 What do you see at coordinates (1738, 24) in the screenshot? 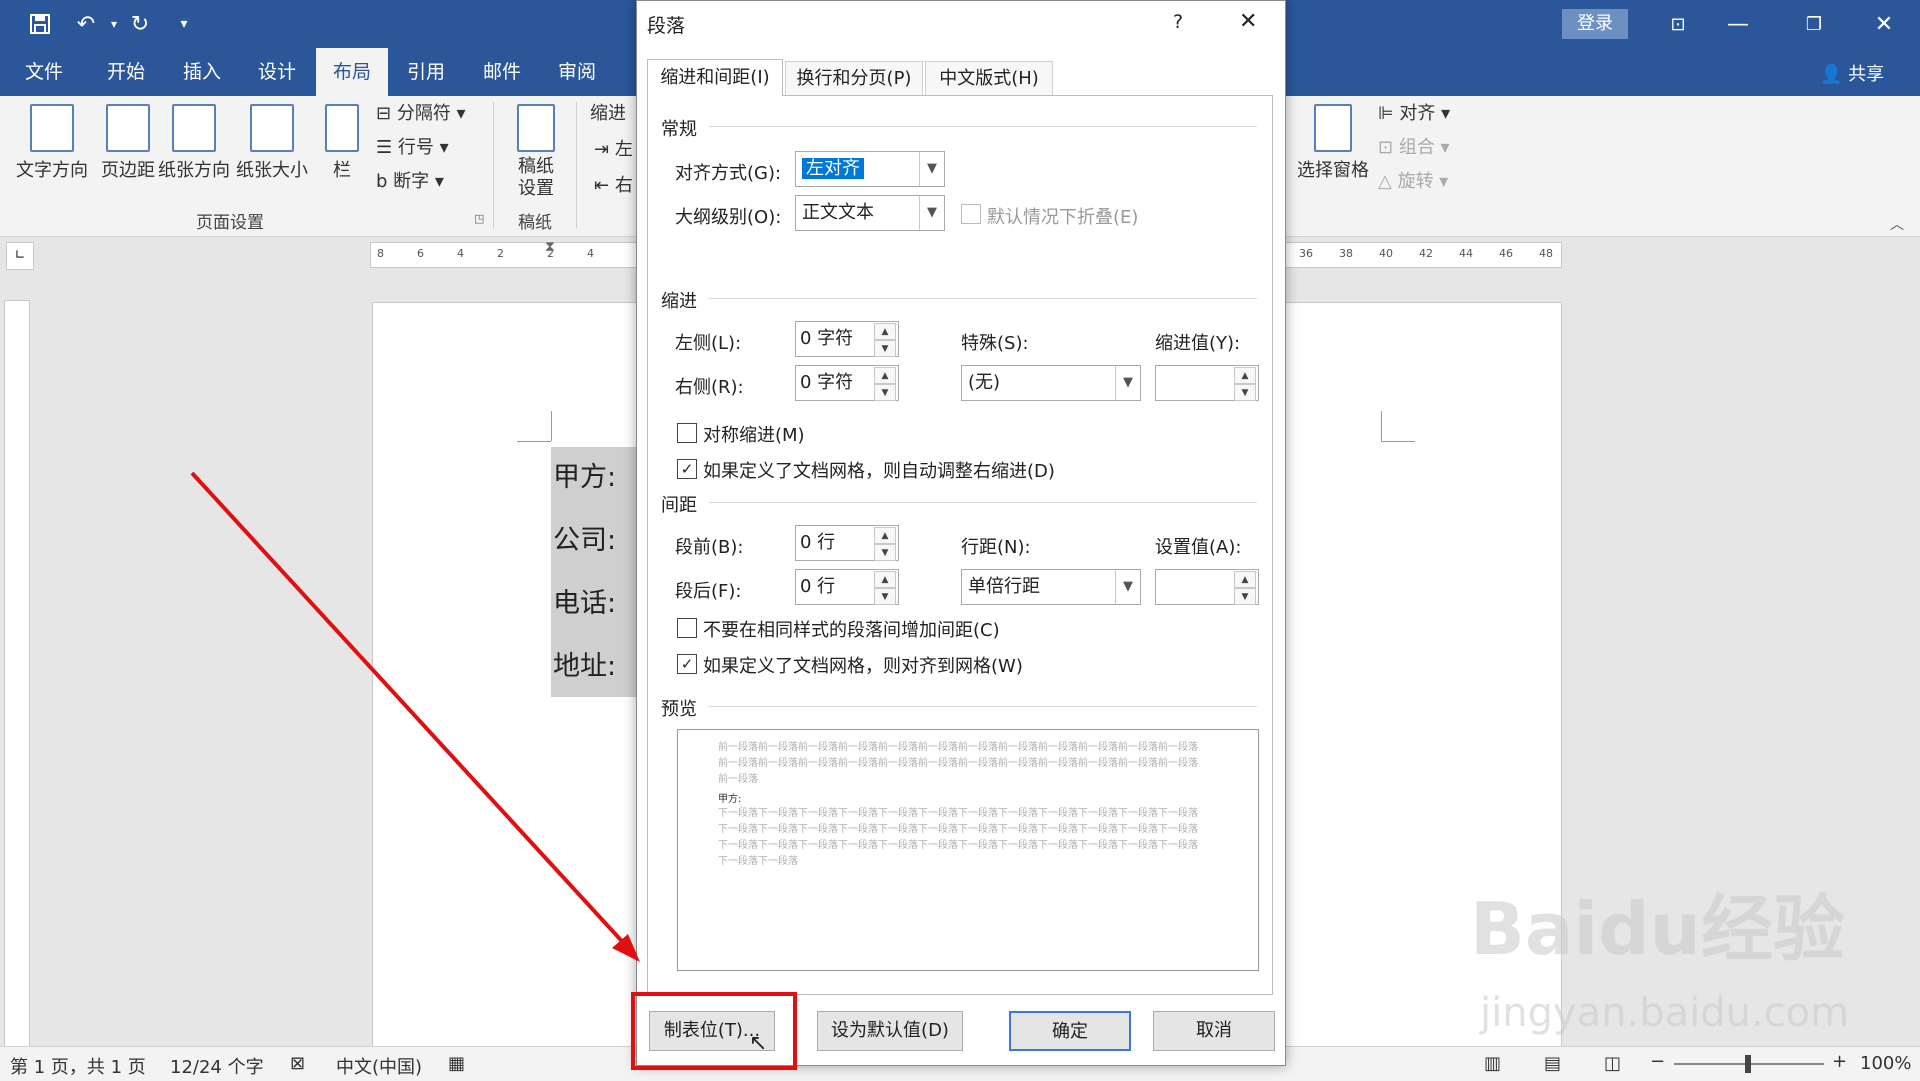
I see `minimize-icon: —` at bounding box center [1738, 24].